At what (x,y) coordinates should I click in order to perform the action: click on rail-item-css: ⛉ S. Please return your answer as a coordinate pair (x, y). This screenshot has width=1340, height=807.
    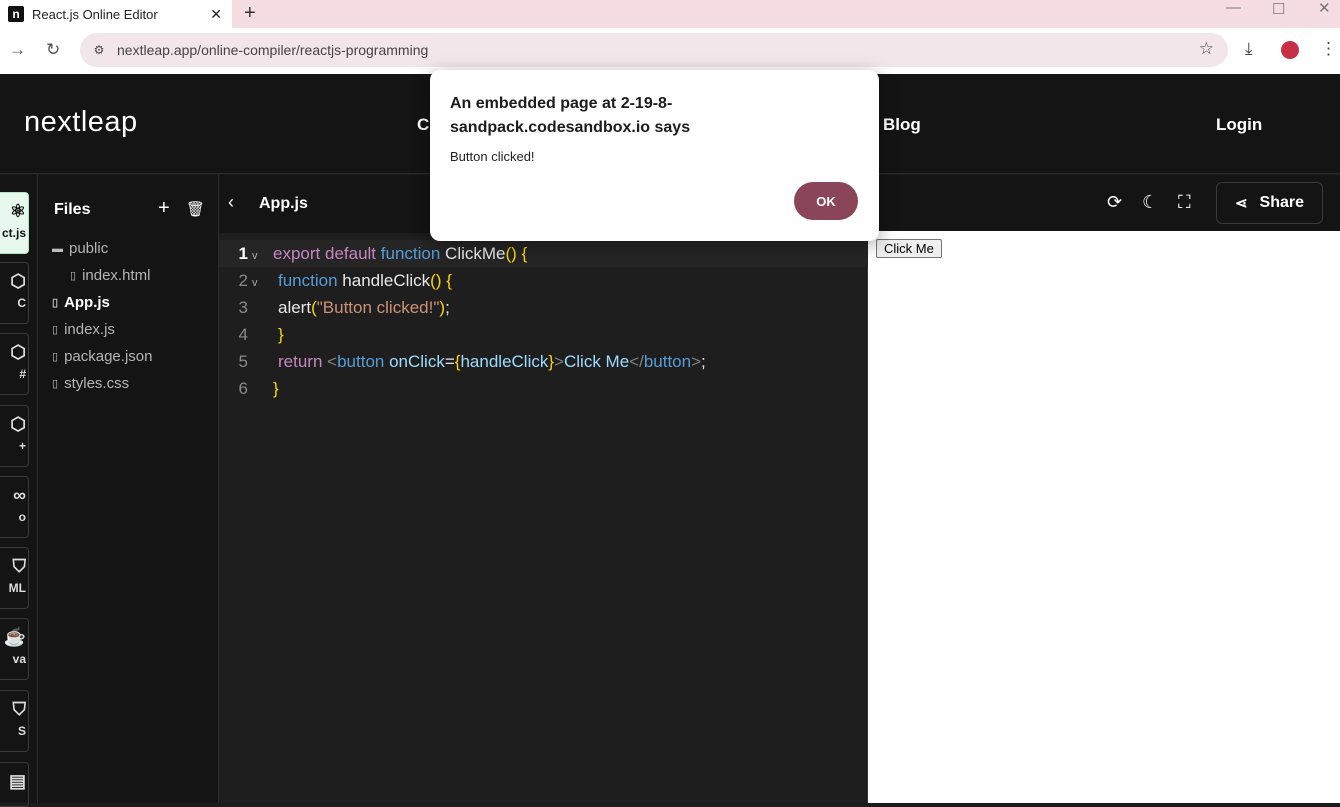
    Looking at the image, I should click on (14, 721).